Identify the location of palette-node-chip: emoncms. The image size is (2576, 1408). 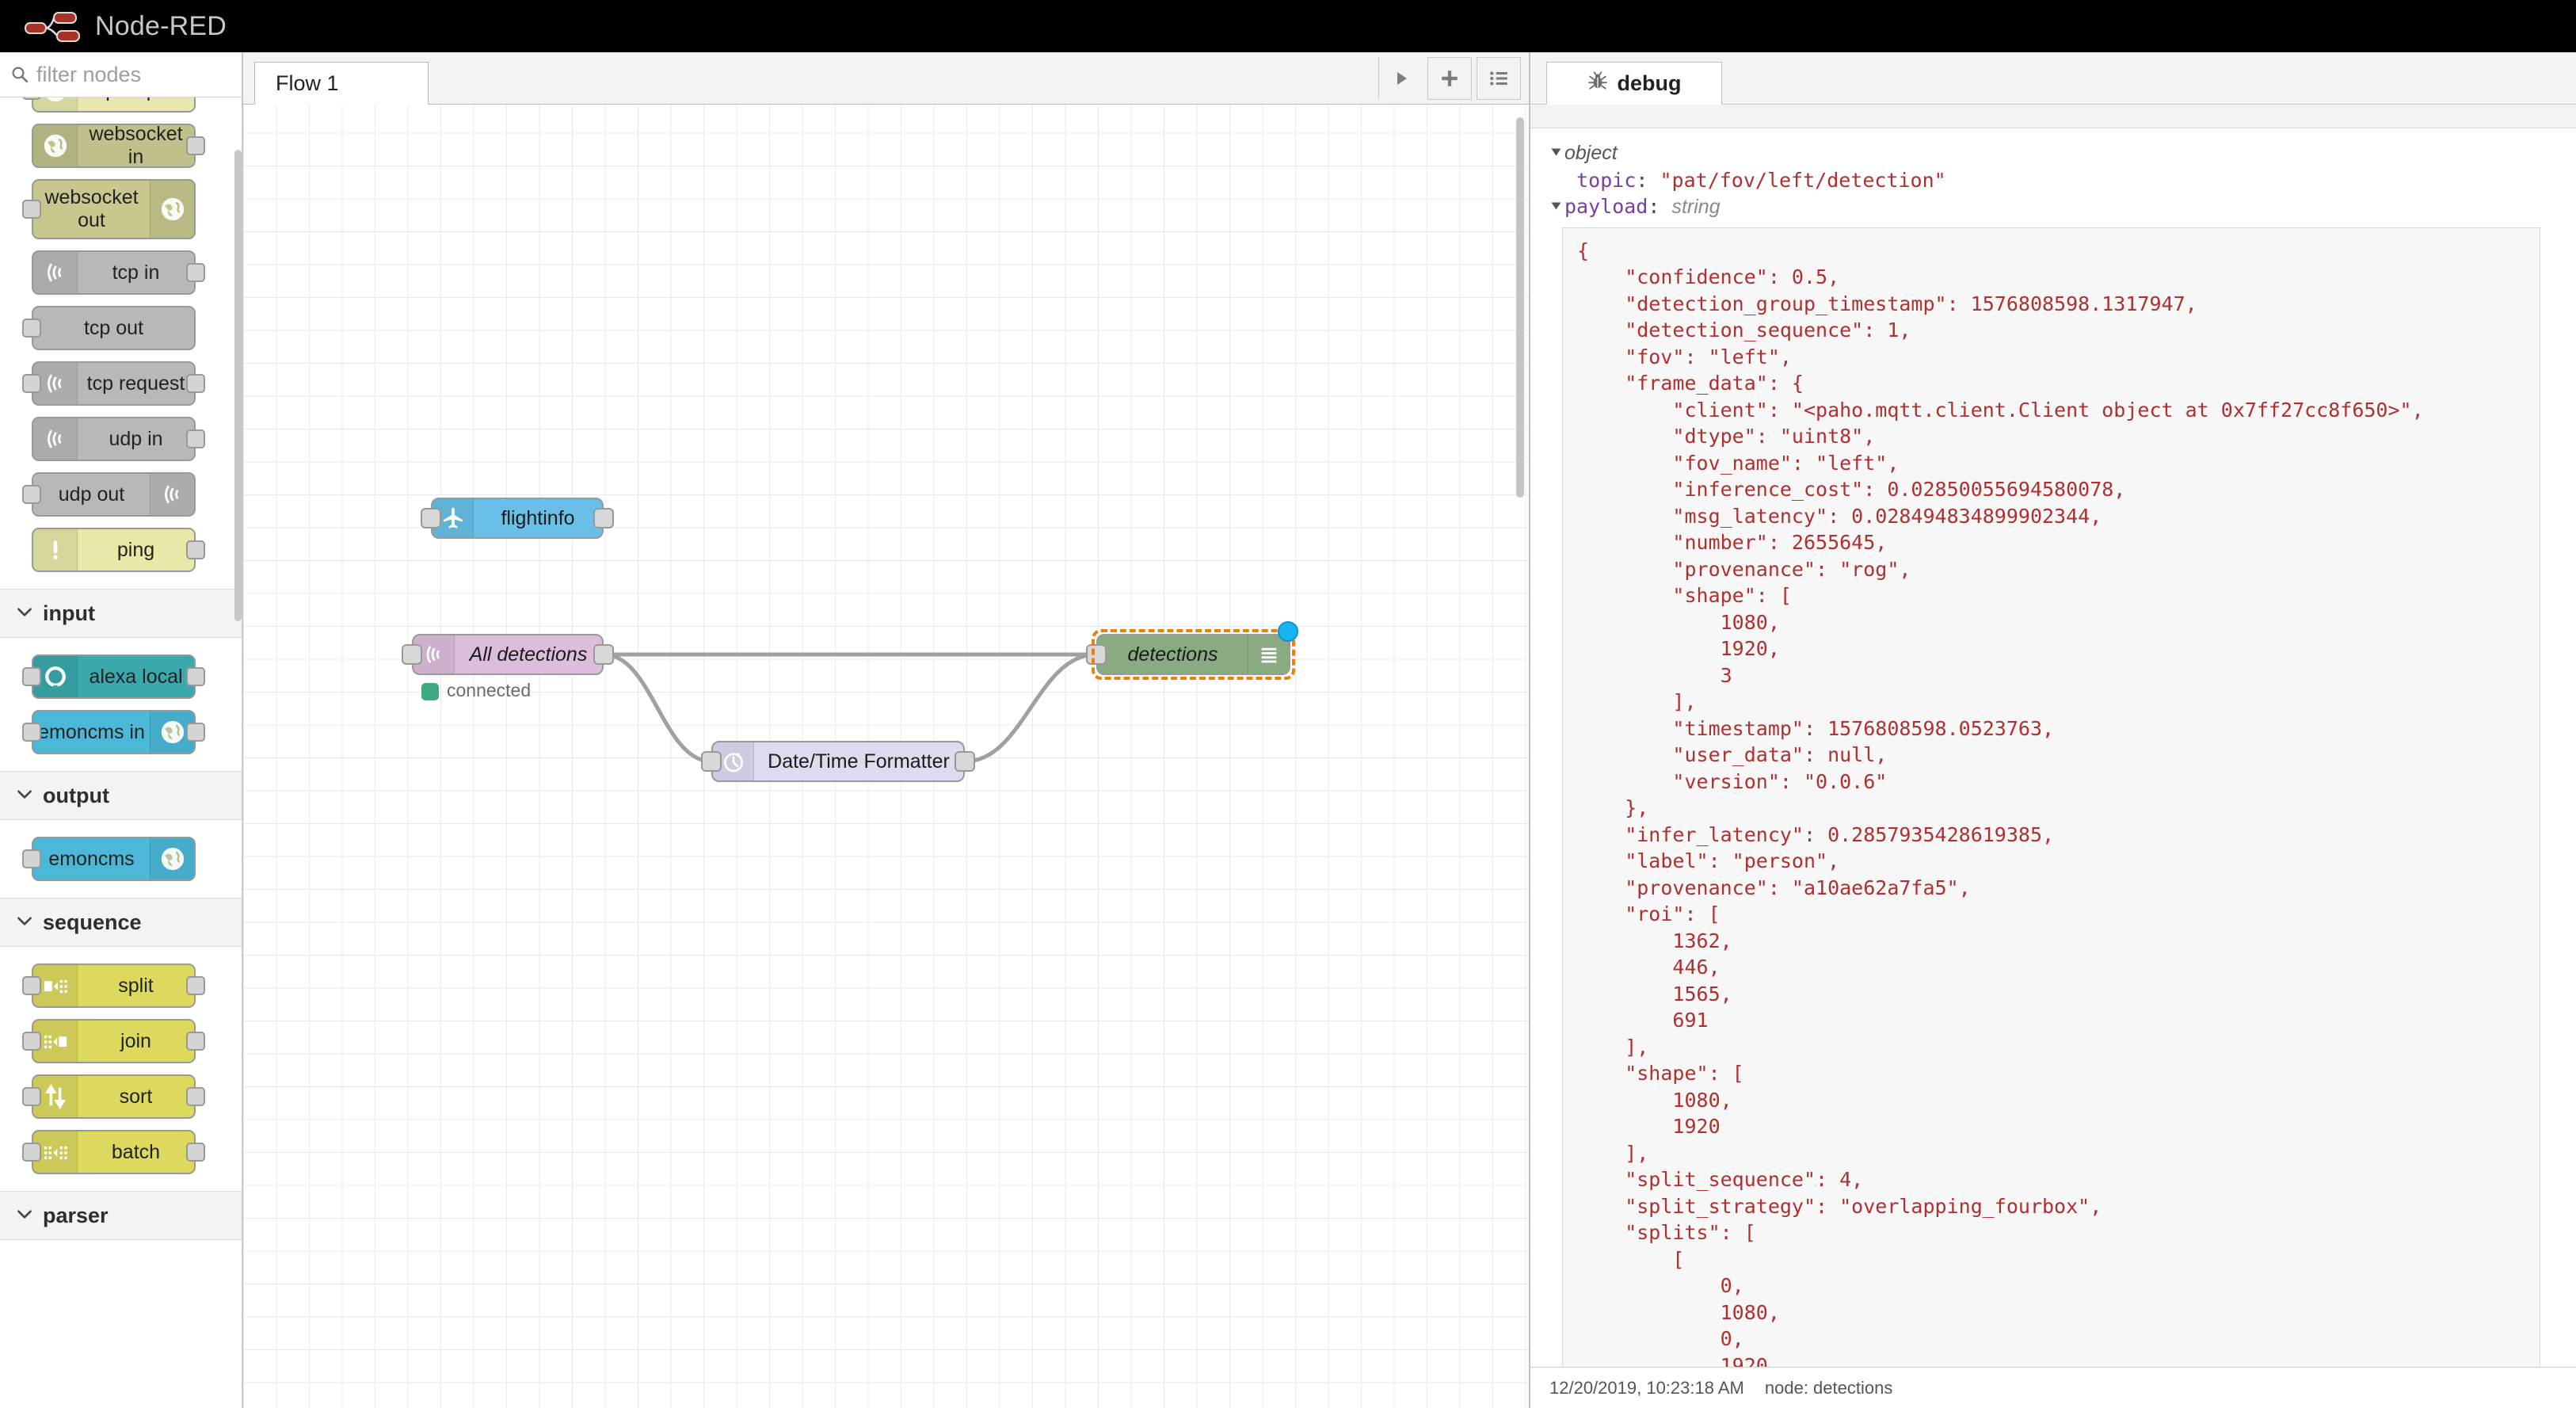
(109, 859).